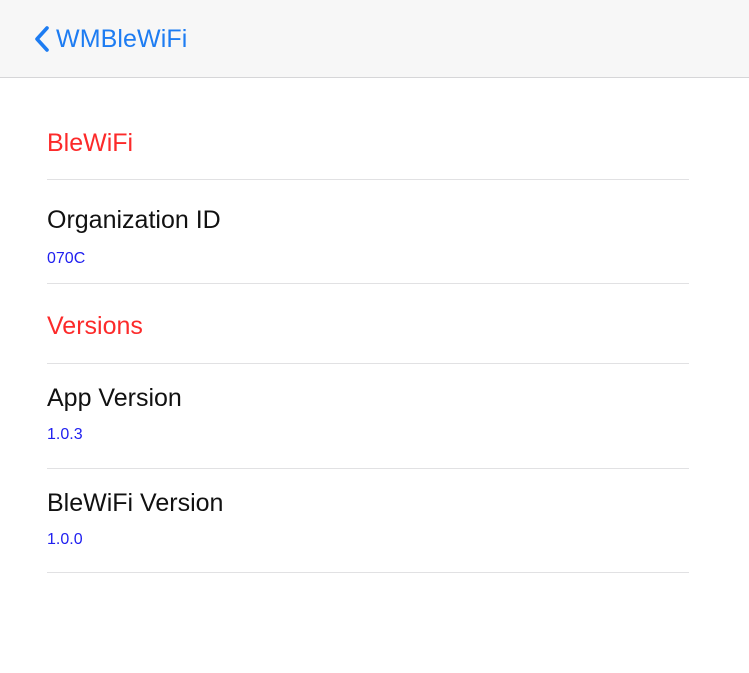 The height and width of the screenshot is (673, 749). What do you see at coordinates (368, 520) in the screenshot?
I see `list-item-blewifi-version: BleWiFi Version 1.0.0` at bounding box center [368, 520].